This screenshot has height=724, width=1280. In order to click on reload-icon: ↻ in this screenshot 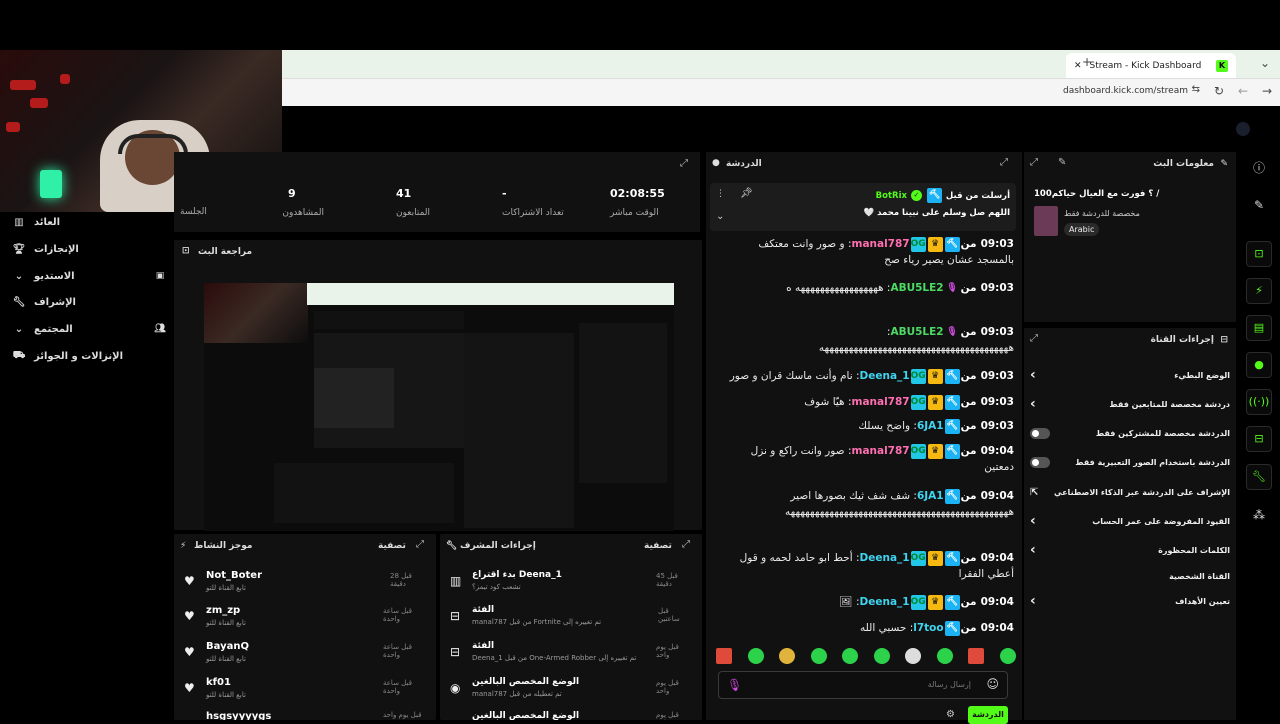, I will do `click(1219, 91)`.